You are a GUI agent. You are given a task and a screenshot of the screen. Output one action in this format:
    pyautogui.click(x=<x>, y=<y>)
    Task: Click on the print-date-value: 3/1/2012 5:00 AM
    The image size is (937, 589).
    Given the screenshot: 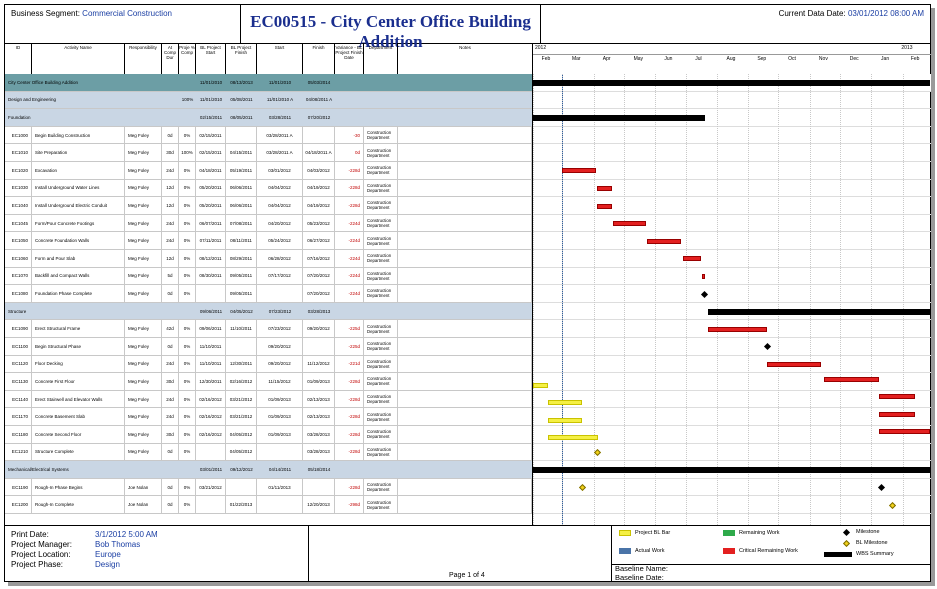 What is the action you would take?
    pyautogui.click(x=126, y=534)
    